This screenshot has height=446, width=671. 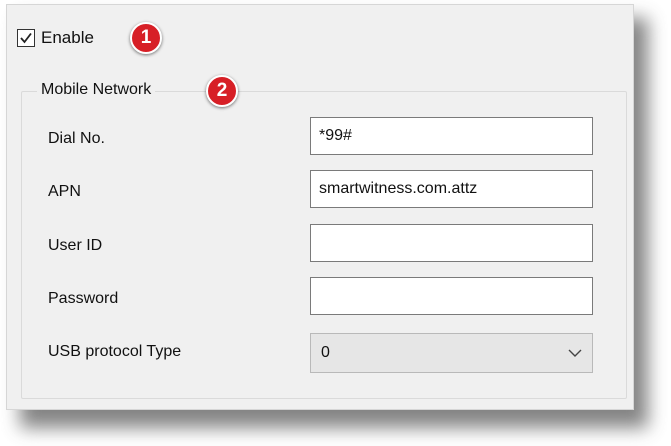 What do you see at coordinates (67, 37) in the screenshot?
I see `enable-label: Enable` at bounding box center [67, 37].